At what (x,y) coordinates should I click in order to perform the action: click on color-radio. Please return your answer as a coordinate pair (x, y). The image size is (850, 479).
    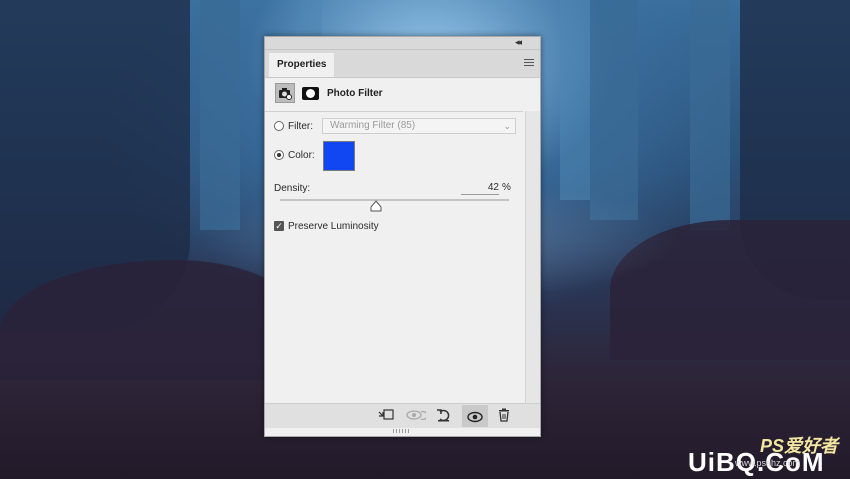
    Looking at the image, I should click on (279, 155).